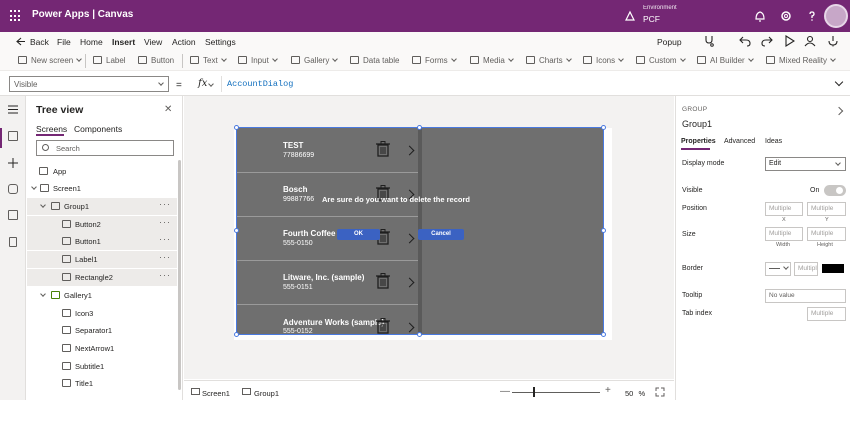 Image resolution: width=850 pixels, height=436 pixels. What do you see at coordinates (21, 41) in the screenshot?
I see `back-arrow-icon` at bounding box center [21, 41].